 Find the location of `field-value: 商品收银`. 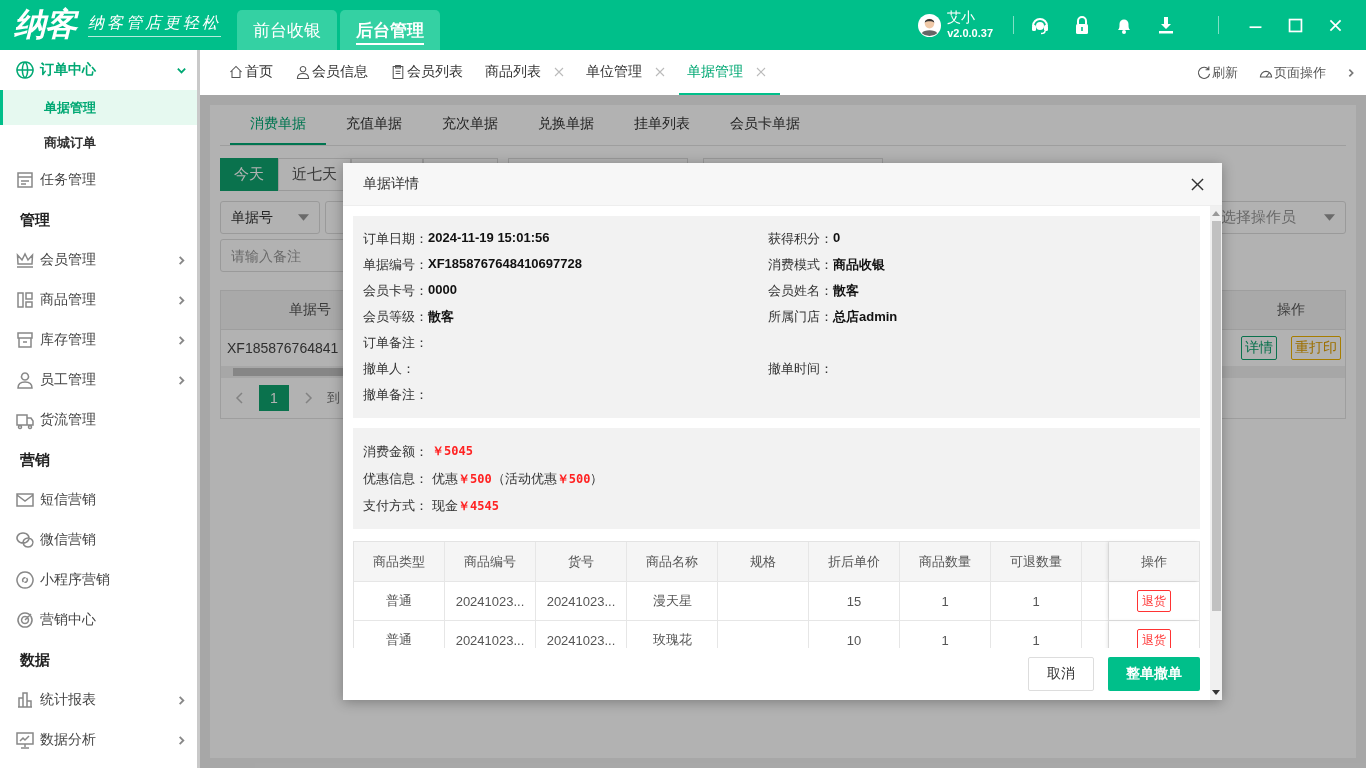

field-value: 商品收银 is located at coordinates (859, 265).